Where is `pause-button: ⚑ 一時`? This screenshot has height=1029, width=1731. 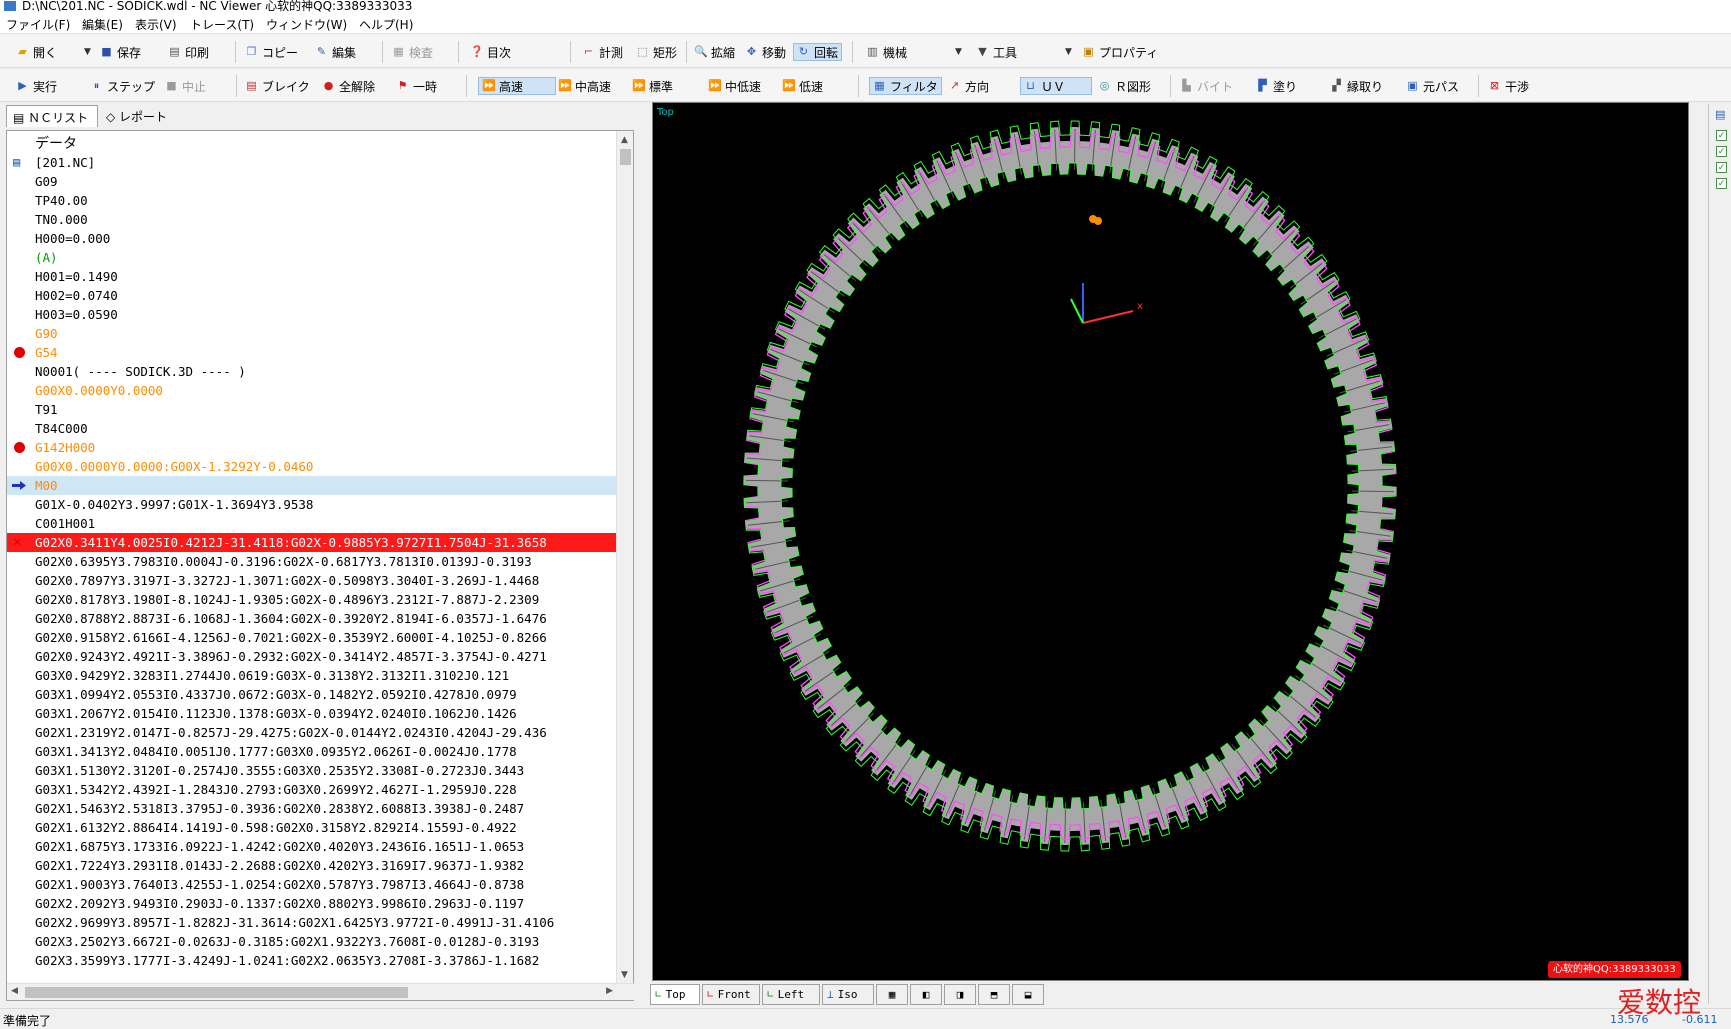 pause-button: ⚑ 一時 is located at coordinates (416, 86).